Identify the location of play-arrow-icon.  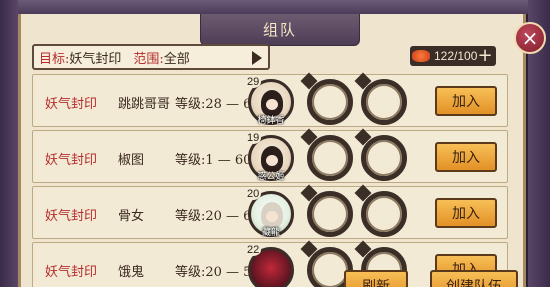
(257, 58).